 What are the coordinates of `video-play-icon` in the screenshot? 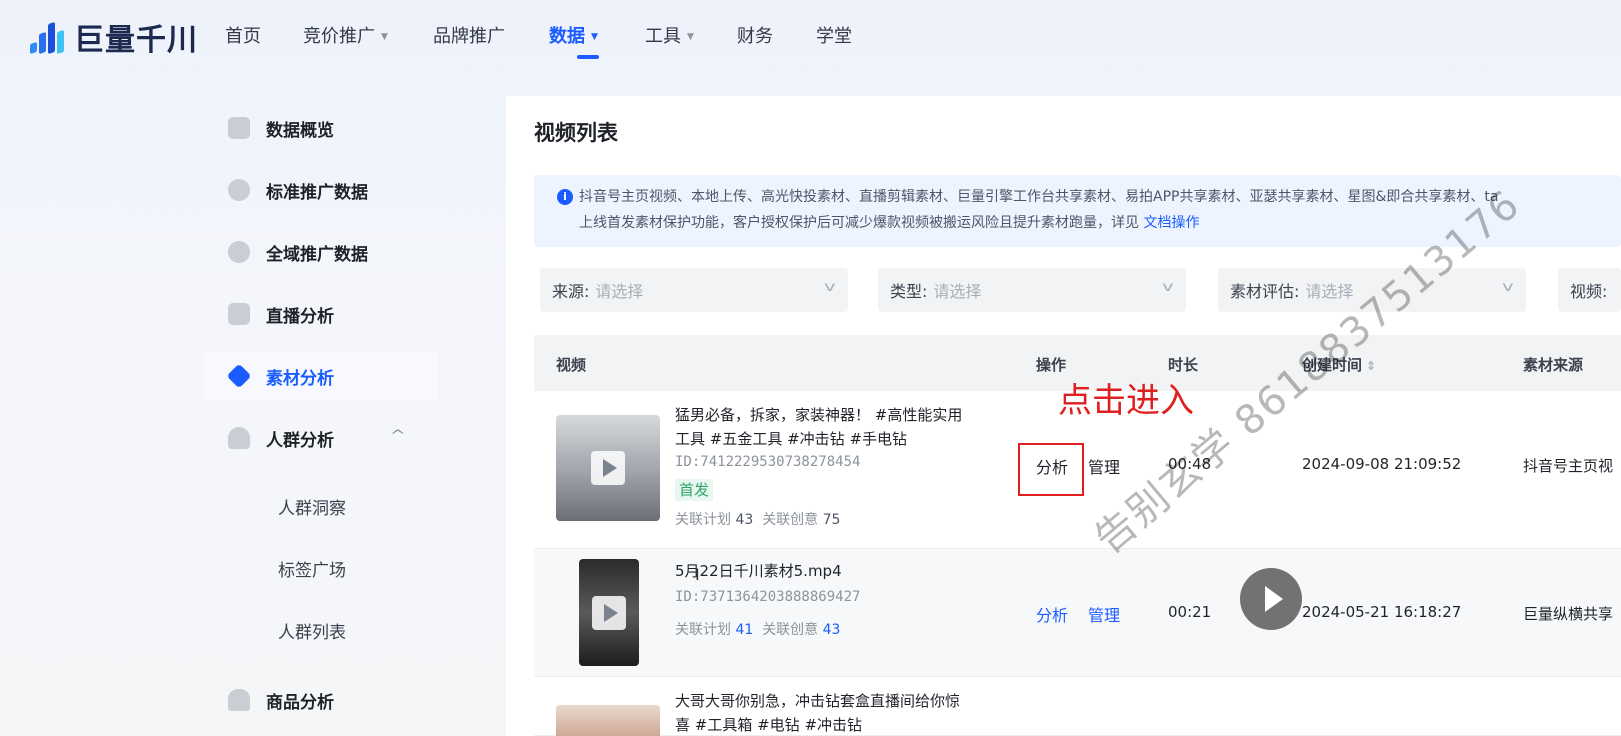 It's located at (1271, 599).